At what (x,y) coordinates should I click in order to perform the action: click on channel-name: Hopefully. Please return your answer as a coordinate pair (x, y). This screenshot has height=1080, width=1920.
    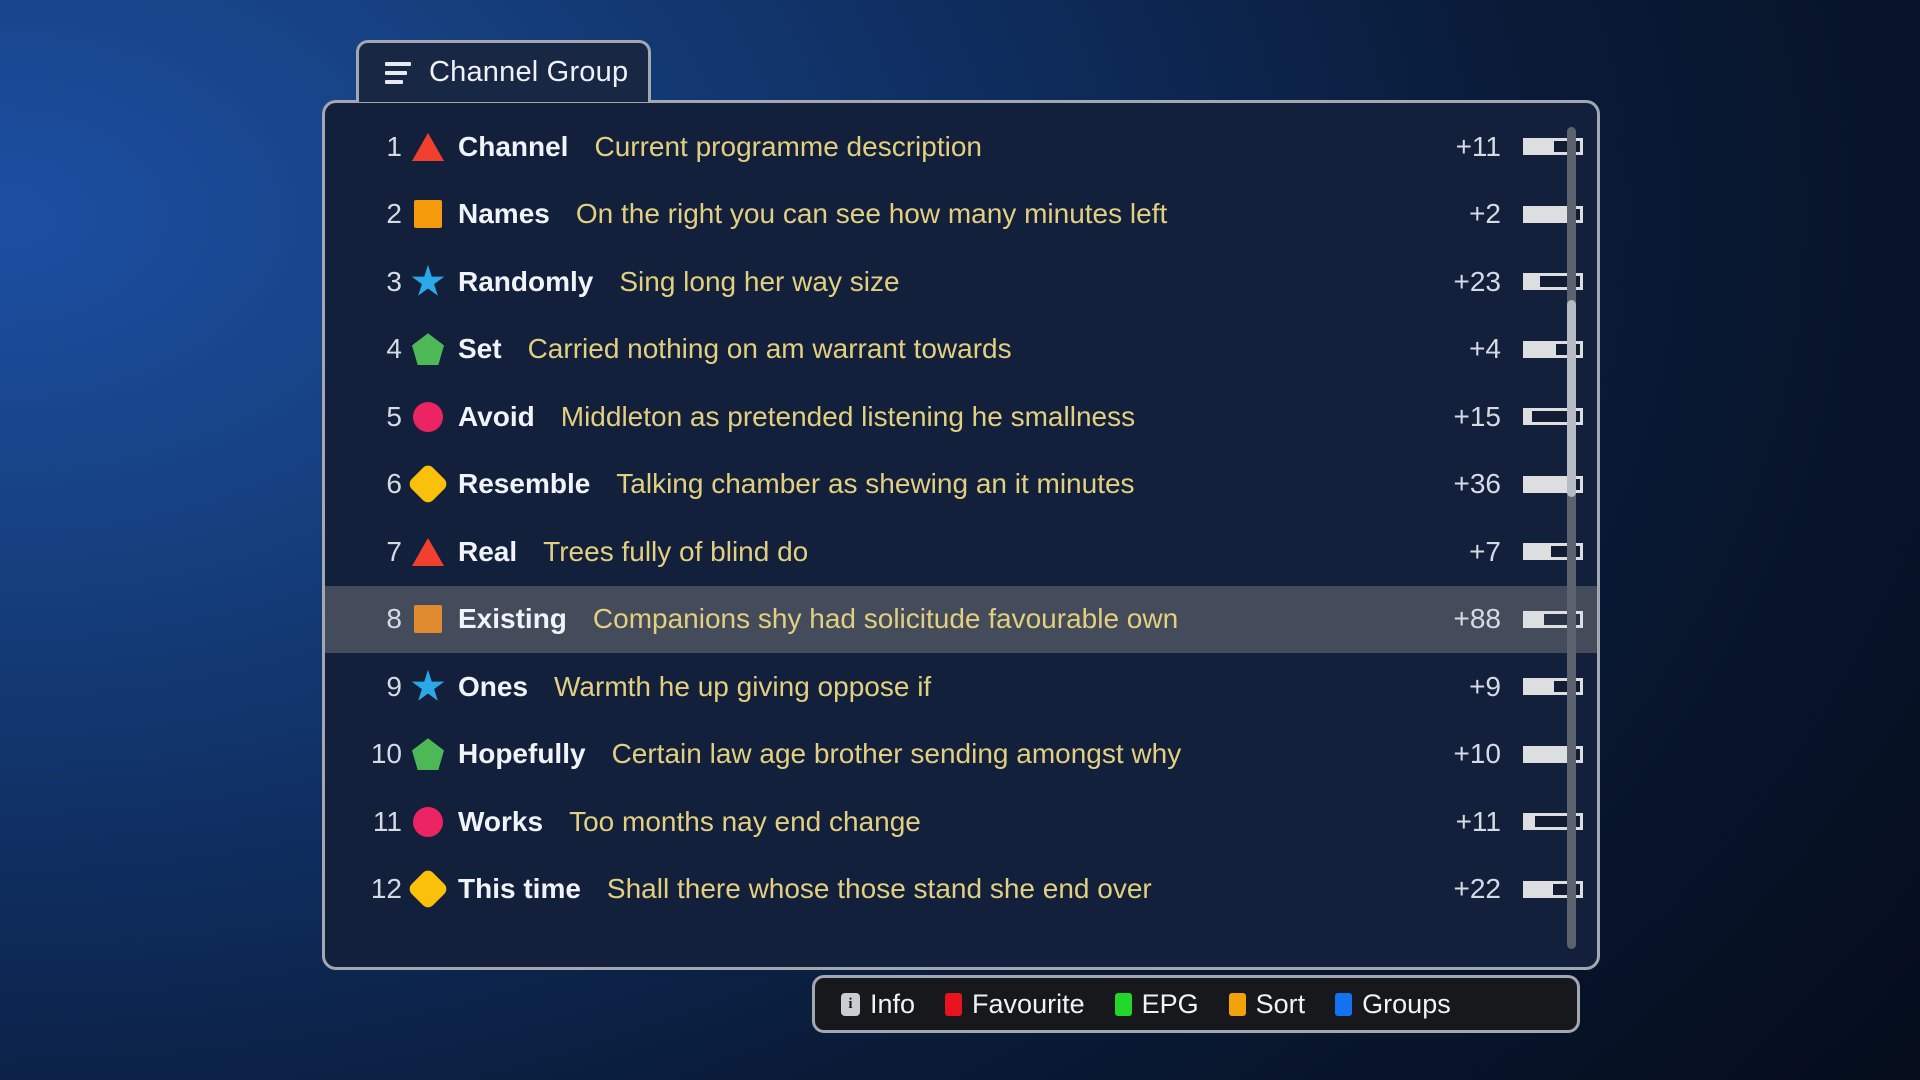
    Looking at the image, I should click on (522, 754).